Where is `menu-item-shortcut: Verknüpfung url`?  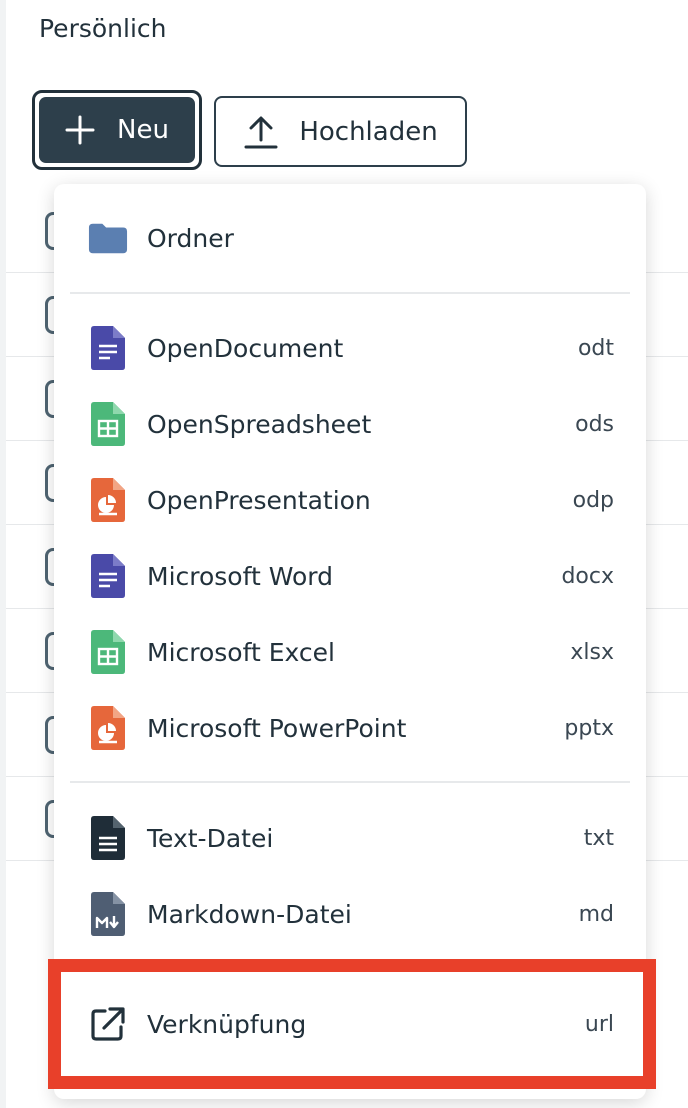 menu-item-shortcut: Verknüpfung url is located at coordinates (350, 1024).